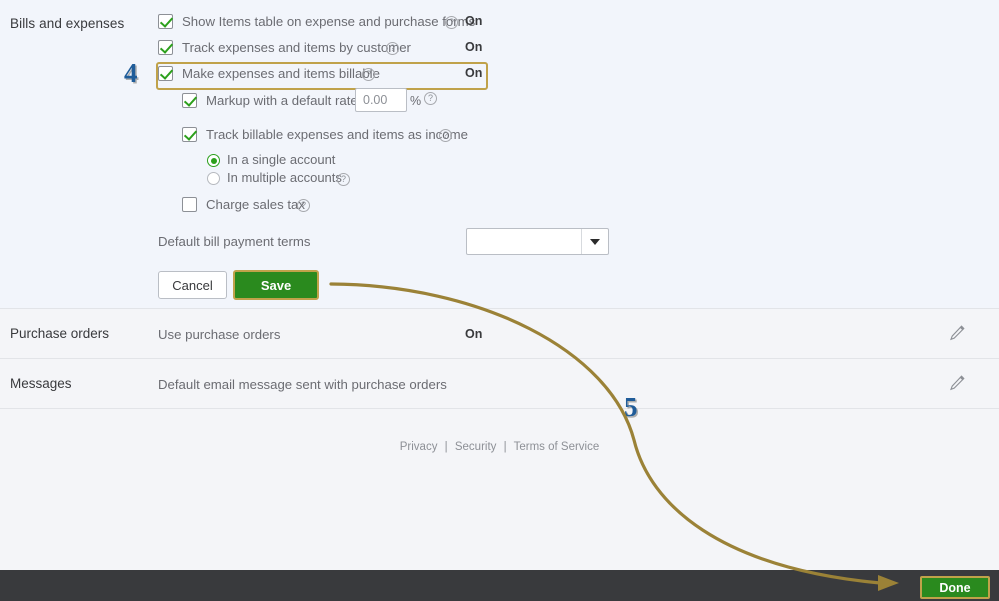  What do you see at coordinates (524, 241) in the screenshot?
I see `select-value` at bounding box center [524, 241].